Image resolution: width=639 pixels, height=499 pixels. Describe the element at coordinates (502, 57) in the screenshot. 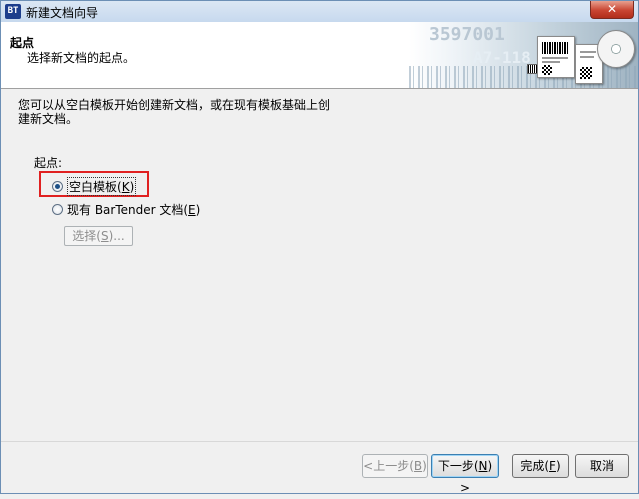

I see `banner-number: A7-118` at that location.